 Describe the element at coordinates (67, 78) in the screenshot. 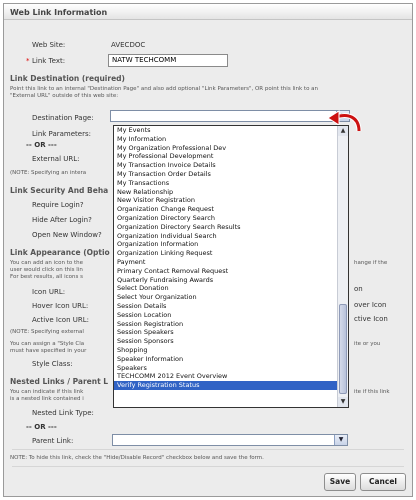

I see `link-destination-title: Link Destination (required)` at that location.